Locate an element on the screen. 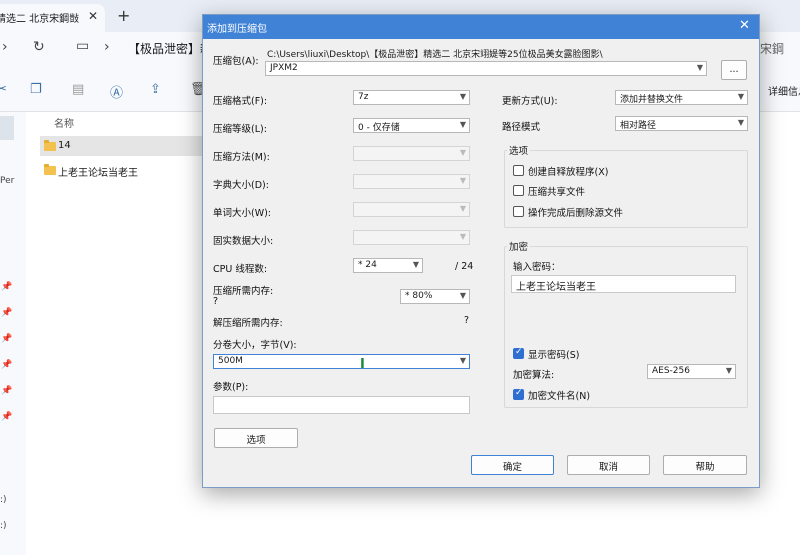 This screenshot has width=800, height=555. copy-icon: ❐ is located at coordinates (36, 89).